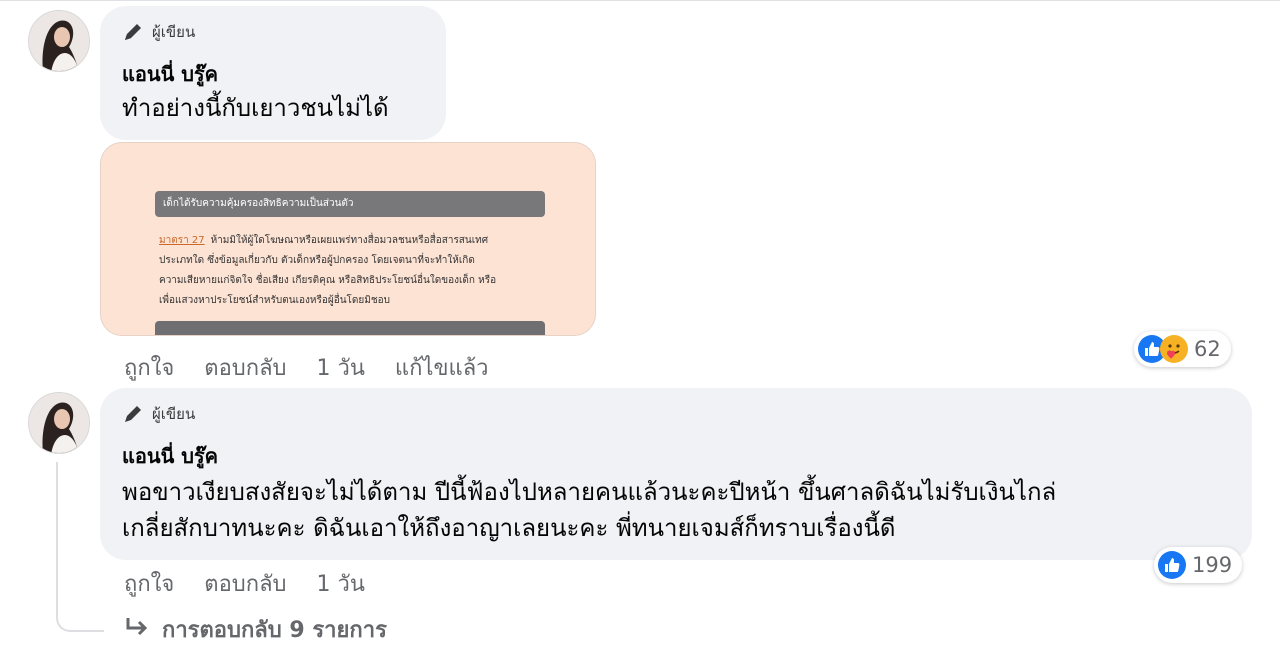 The width and height of the screenshot is (1280, 662). Describe the element at coordinates (442, 367) in the screenshot. I see `edited-label: แก้ไขแล้ว` at that location.